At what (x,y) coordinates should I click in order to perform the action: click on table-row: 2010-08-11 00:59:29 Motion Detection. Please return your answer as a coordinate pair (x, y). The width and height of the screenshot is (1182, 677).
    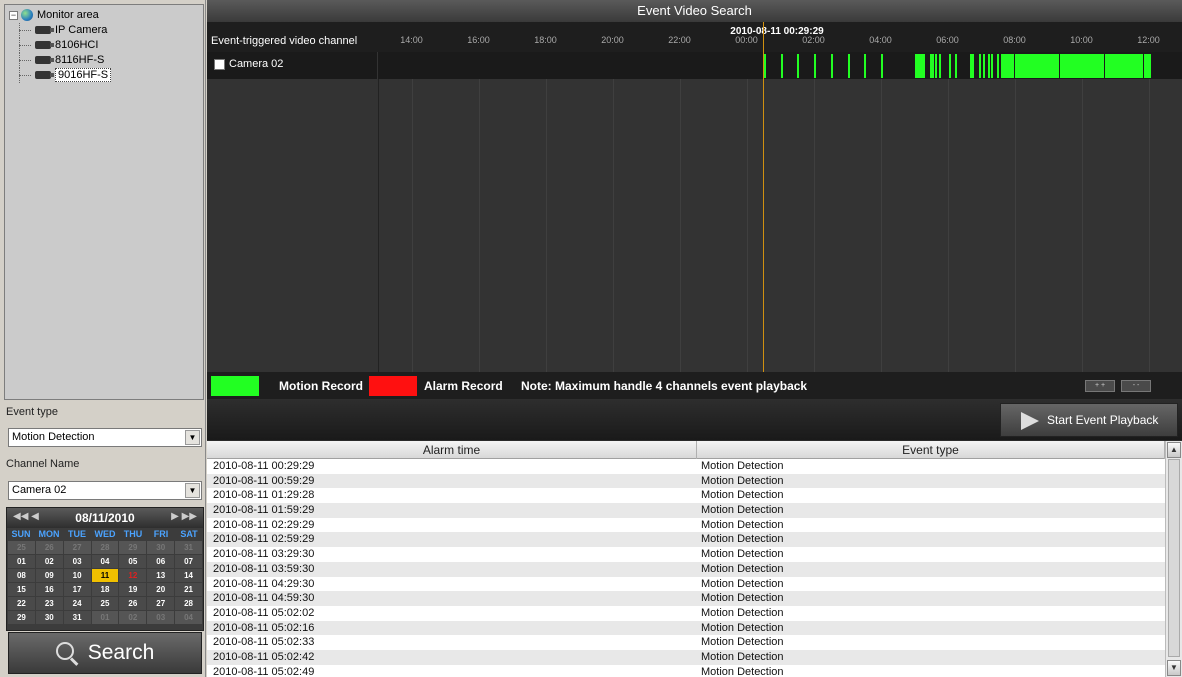
    Looking at the image, I should click on (686, 481).